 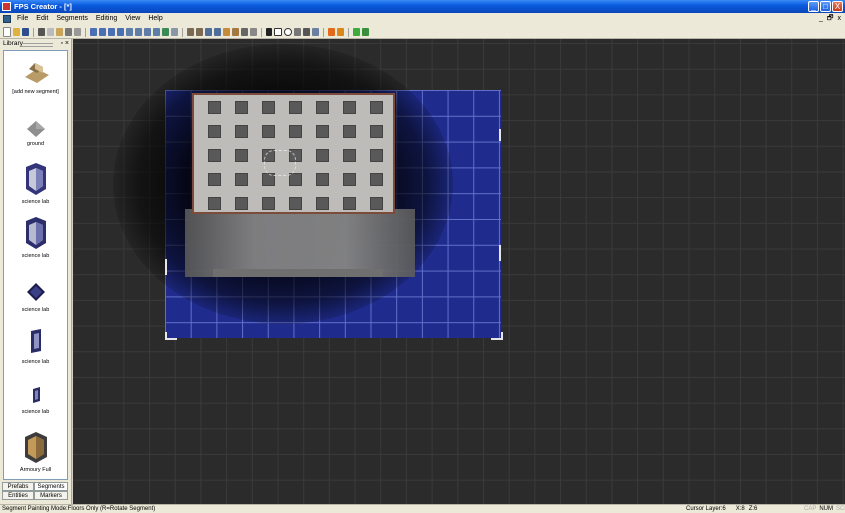 I want to click on library-item-label: [add new segment], so click(x=35, y=92).